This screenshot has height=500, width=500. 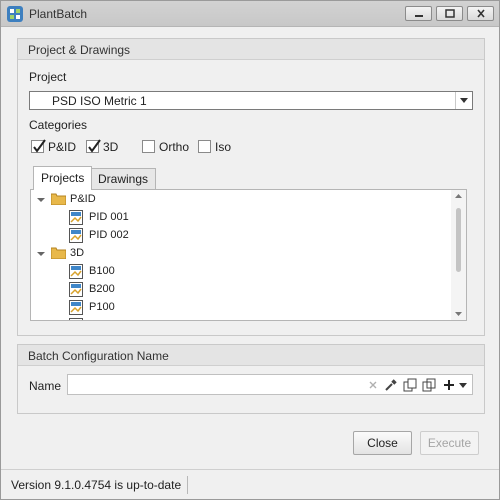 What do you see at coordinates (102, 307) in the screenshot?
I see `tree-label: P100` at bounding box center [102, 307].